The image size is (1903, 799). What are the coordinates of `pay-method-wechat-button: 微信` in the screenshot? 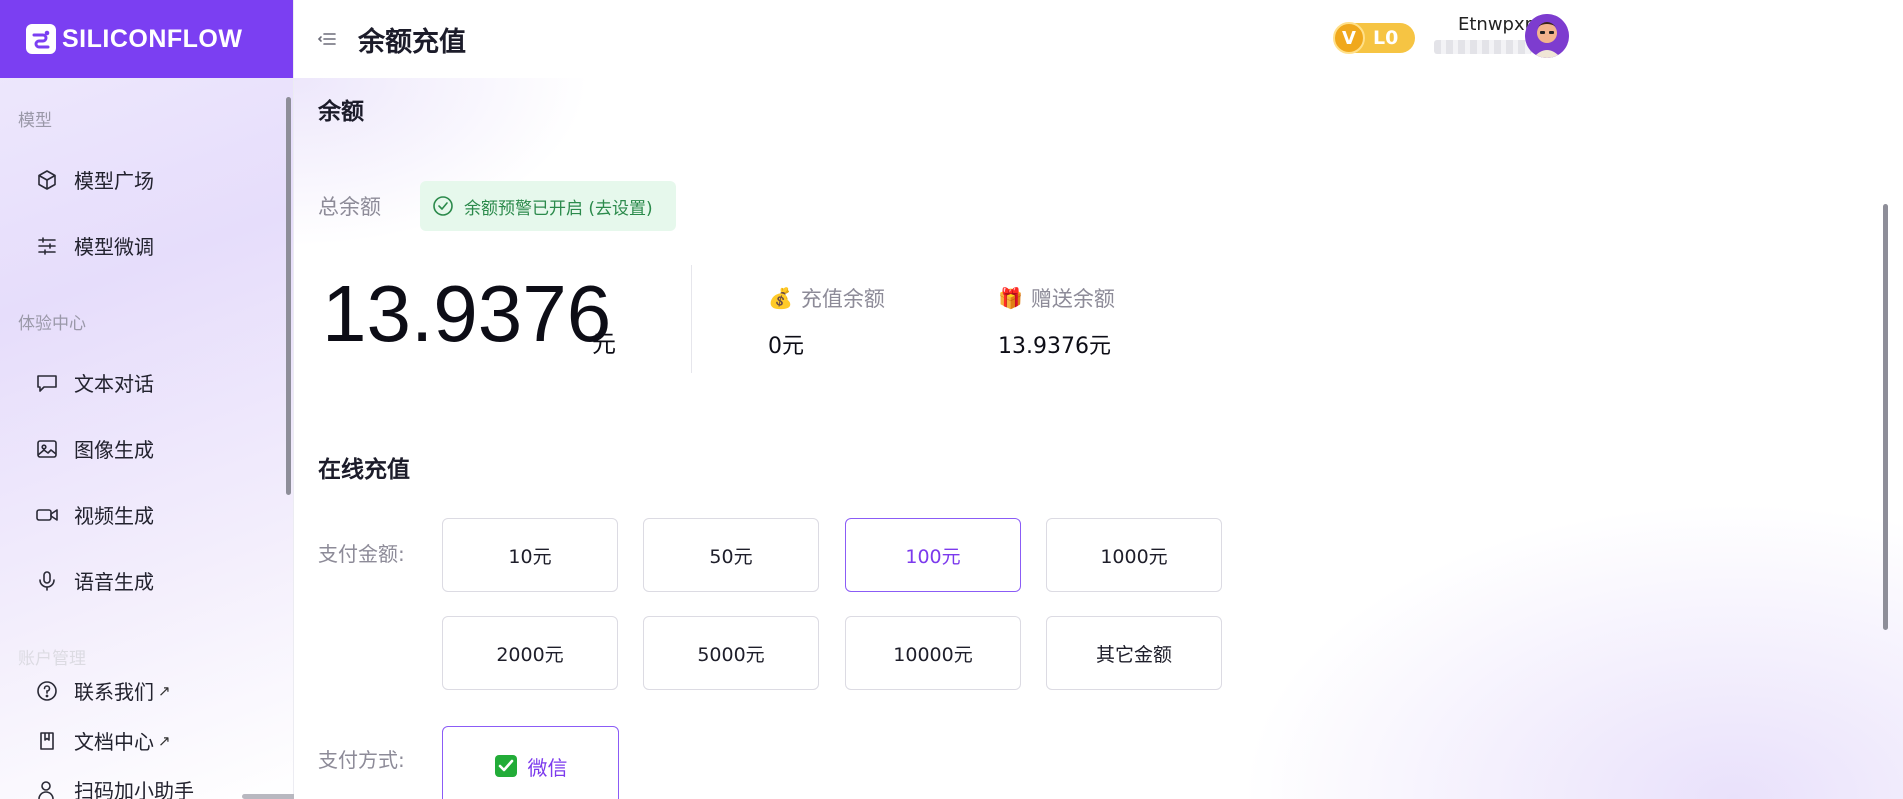 It's located at (530, 762).